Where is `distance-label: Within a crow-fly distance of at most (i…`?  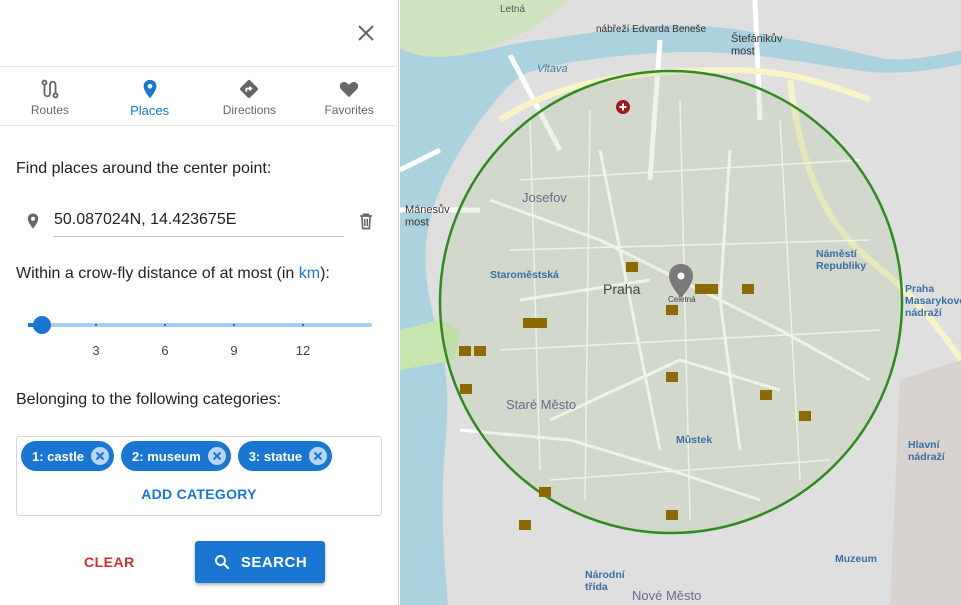 distance-label: Within a crow-fly distance of at most (i… is located at coordinates (173, 274).